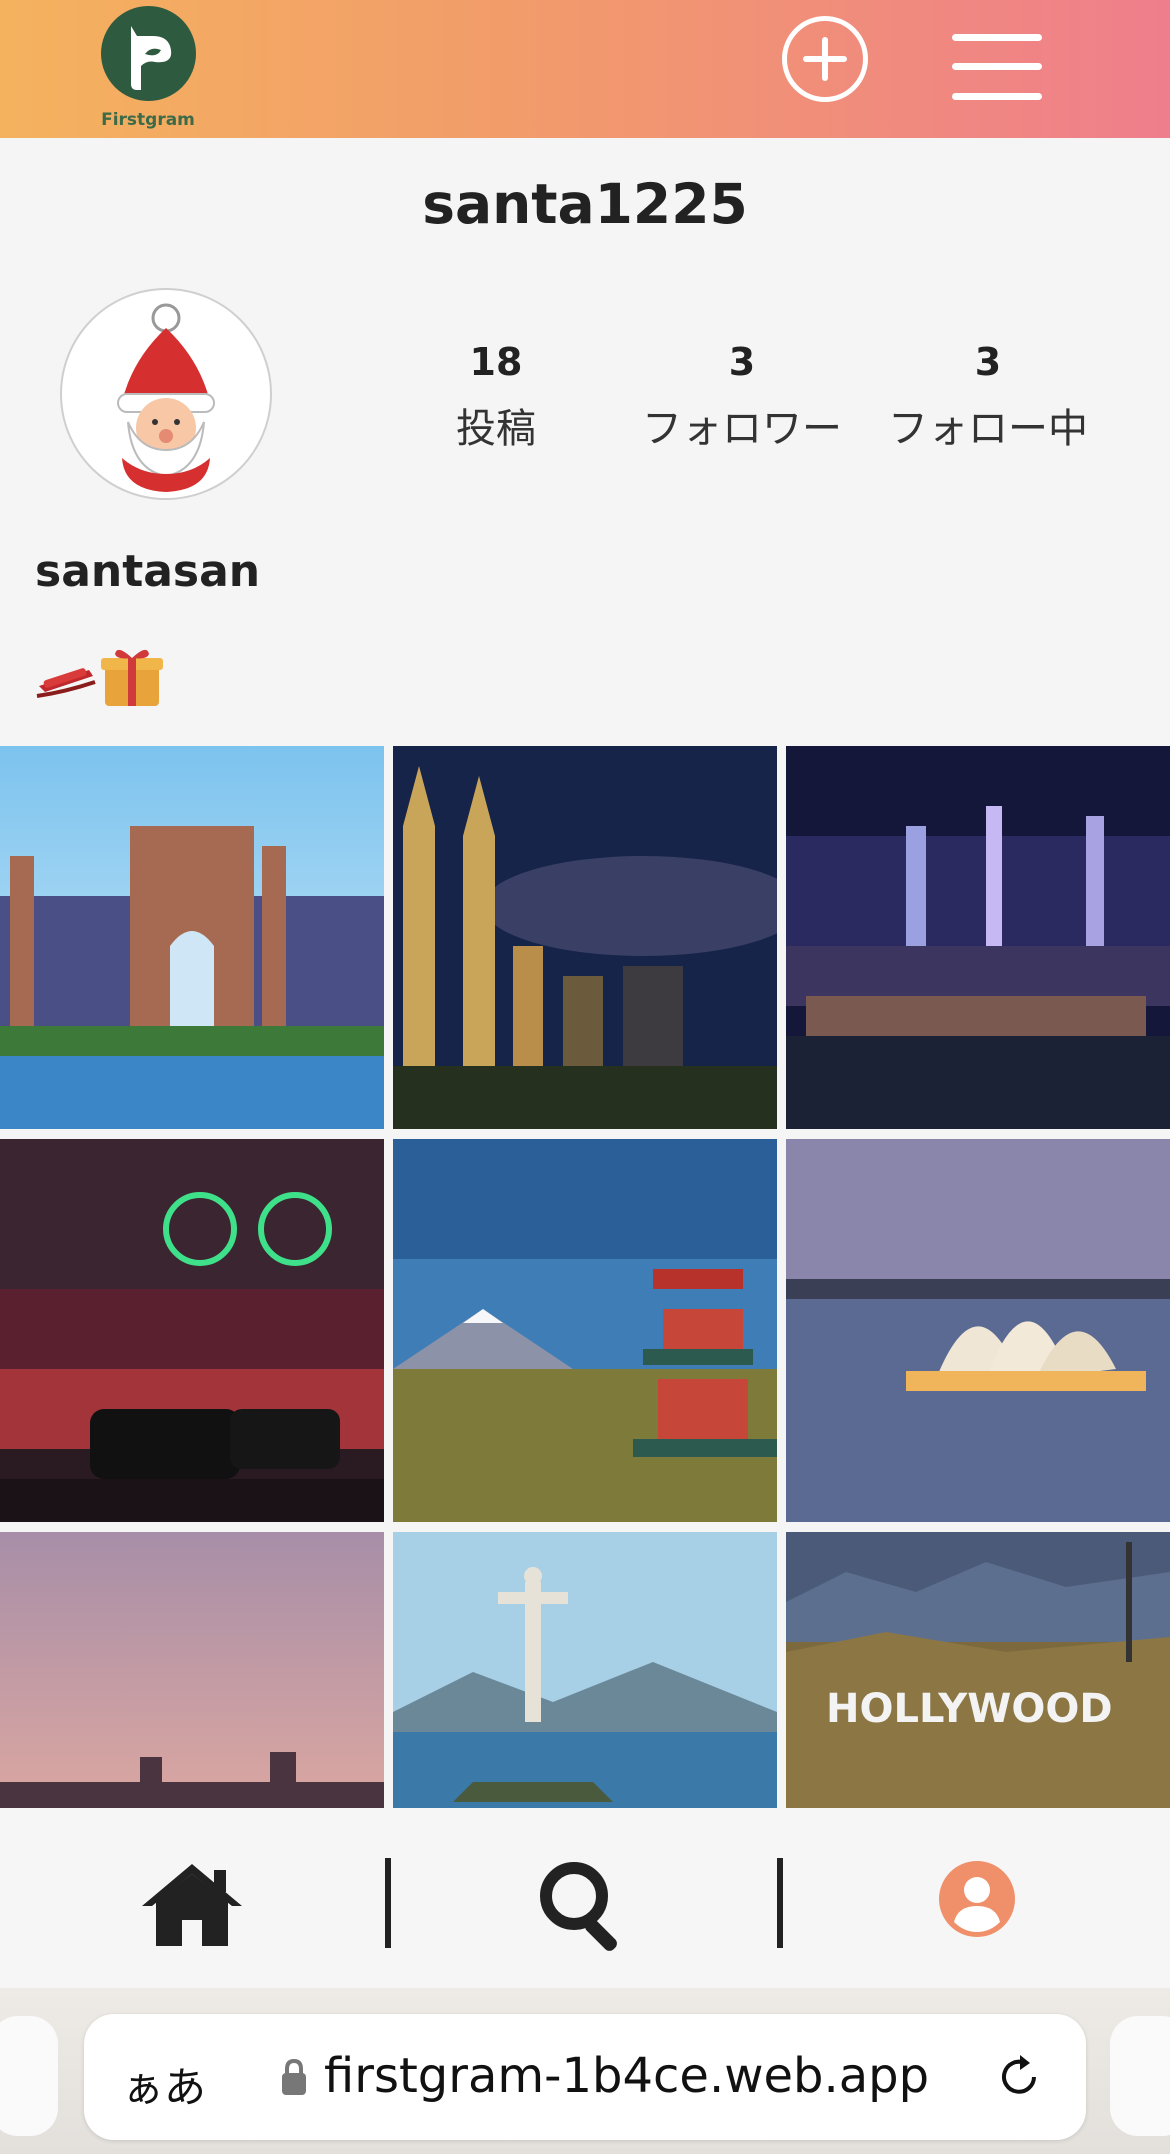  I want to click on stat-posts-count: 18, so click(496, 362).